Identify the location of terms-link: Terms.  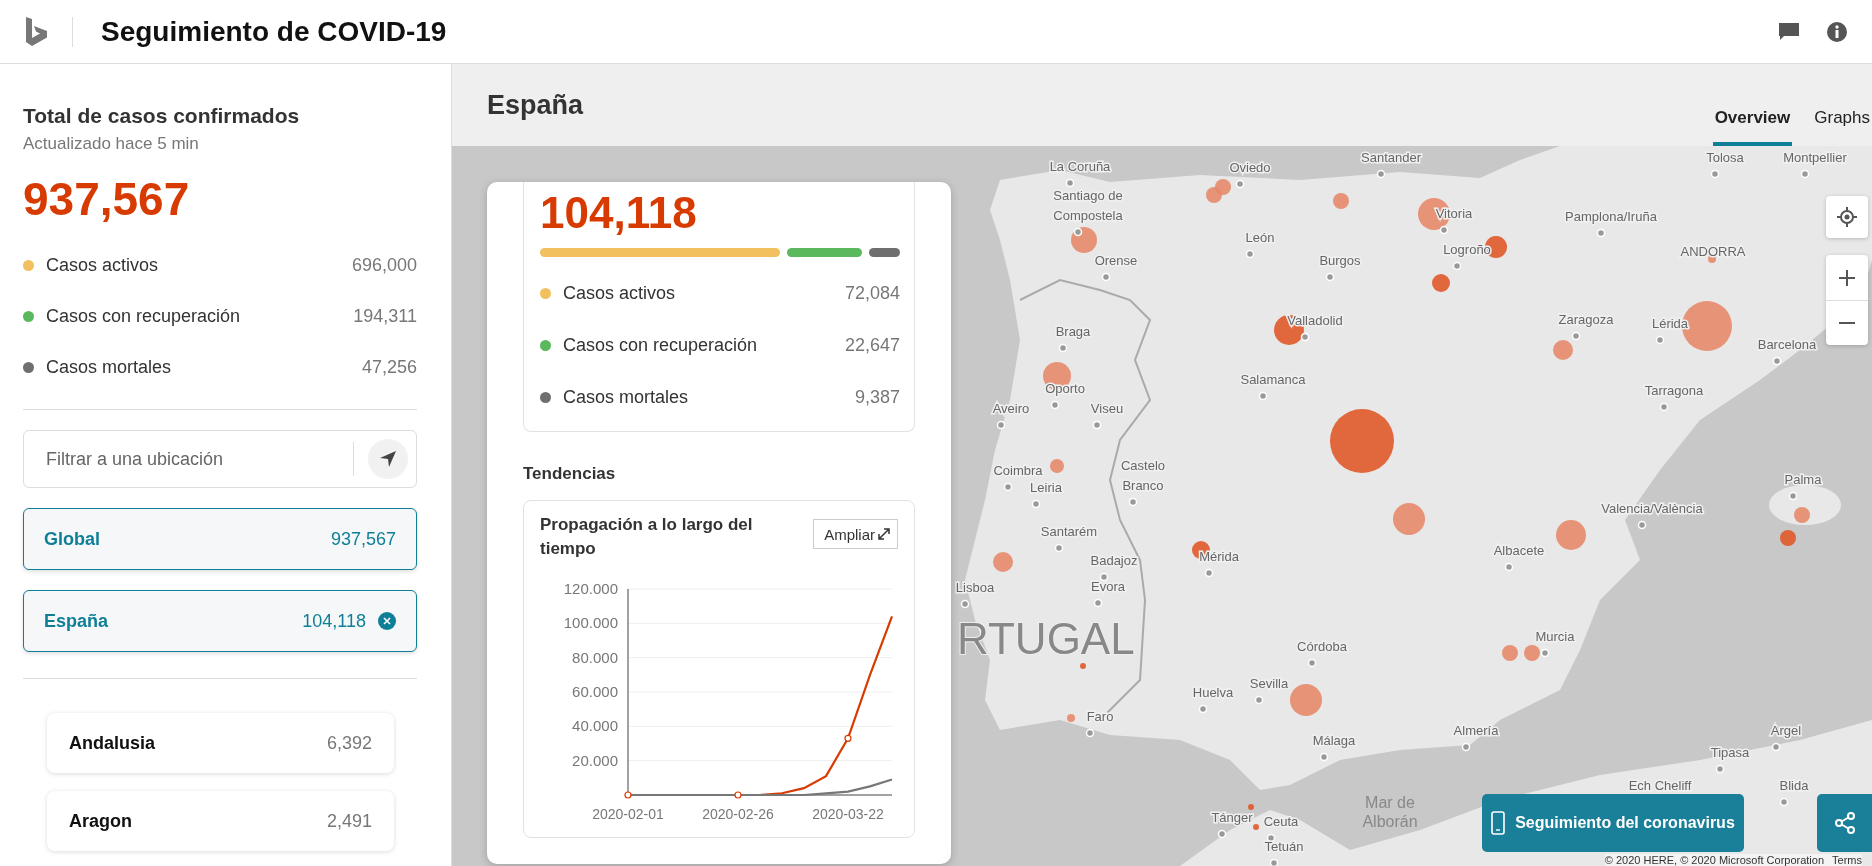
(1847, 860).